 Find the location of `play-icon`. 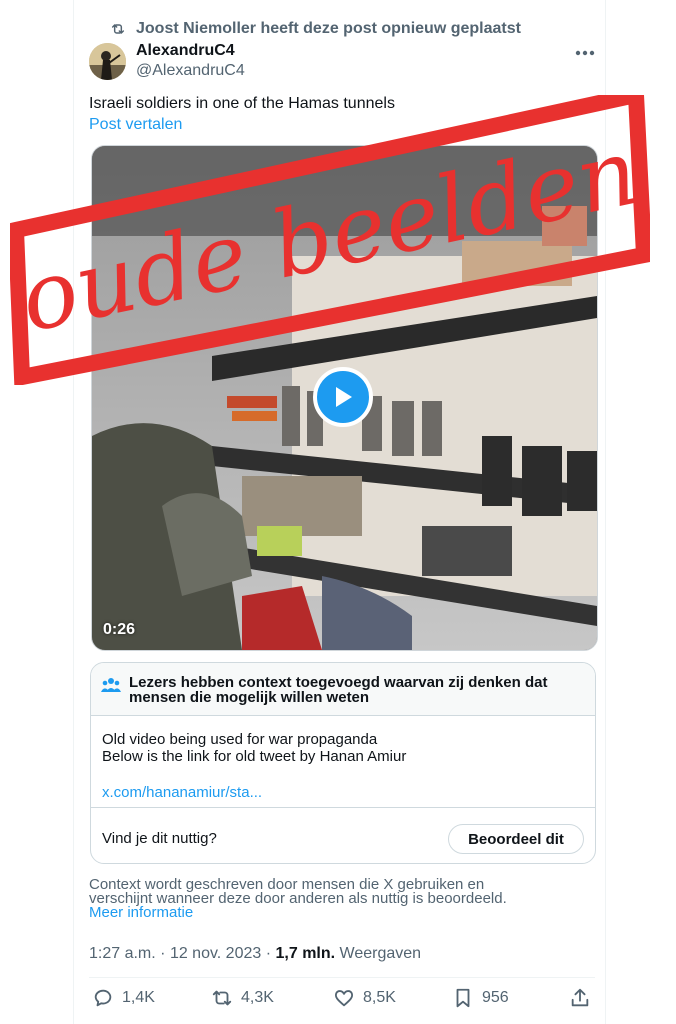

play-icon is located at coordinates (344, 397).